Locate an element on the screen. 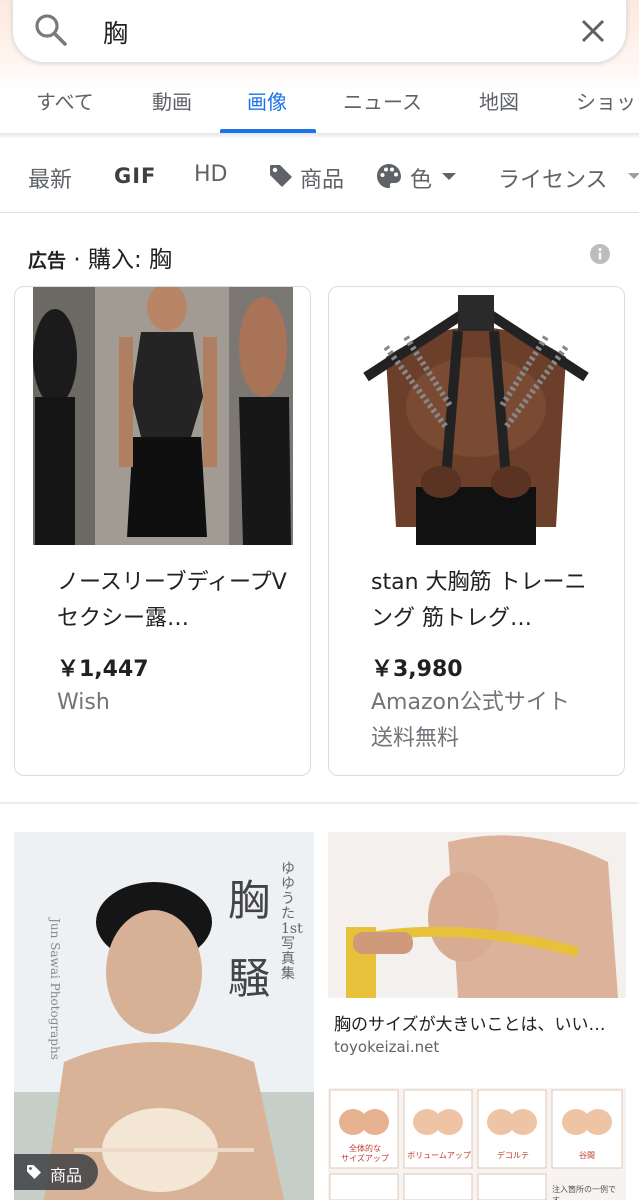 This screenshot has height=1200, width=639. tab-all: すべて is located at coordinates (65, 100).